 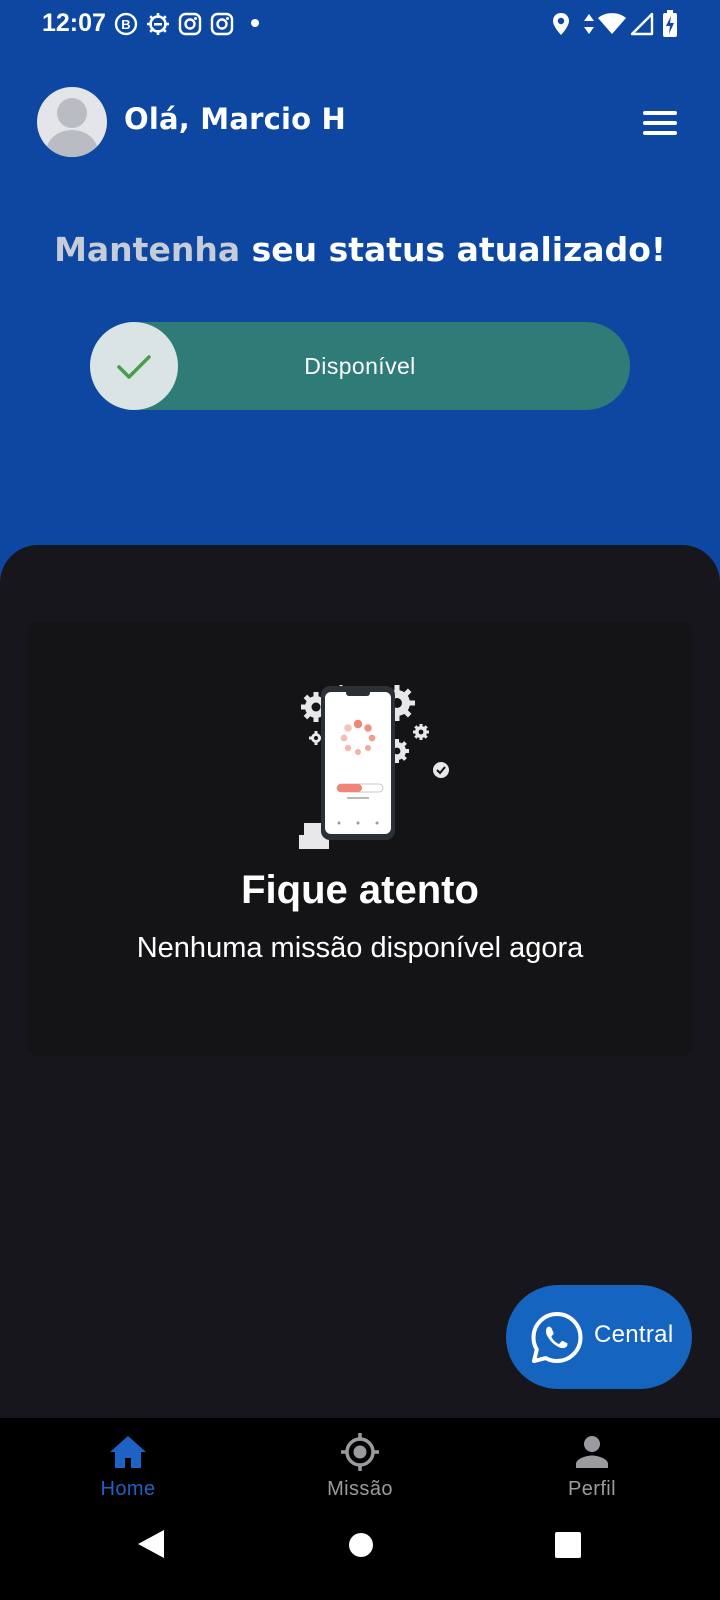 What do you see at coordinates (72, 127) in the screenshot?
I see `avatar-placeholder-icon` at bounding box center [72, 127].